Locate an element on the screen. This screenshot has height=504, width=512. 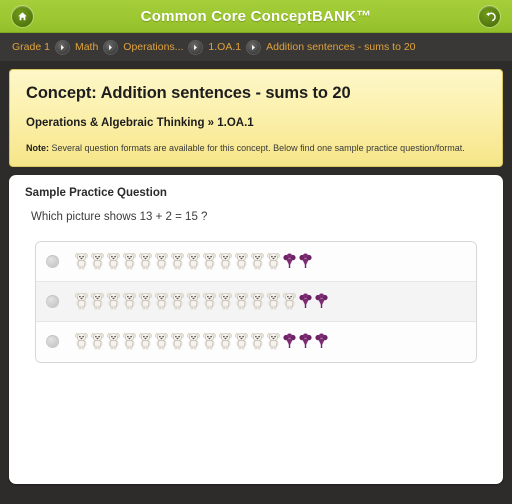
page-title: Common Core ConceptBANK™ is located at coordinates (256, 16).